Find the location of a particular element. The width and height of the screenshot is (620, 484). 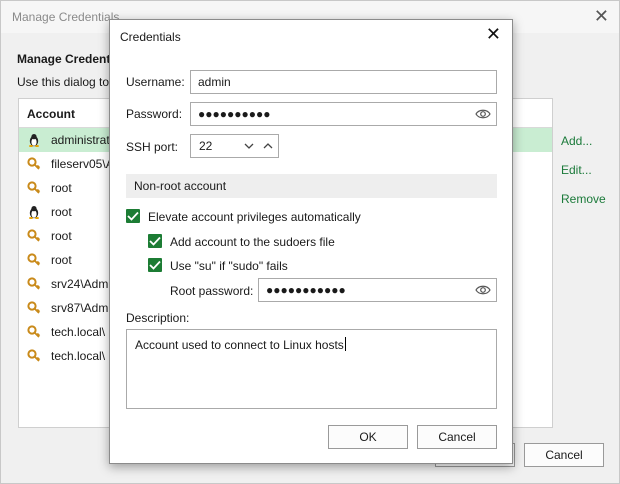

add-to-sudoers-label: Add account to the sudoers file is located at coordinates (252, 242).